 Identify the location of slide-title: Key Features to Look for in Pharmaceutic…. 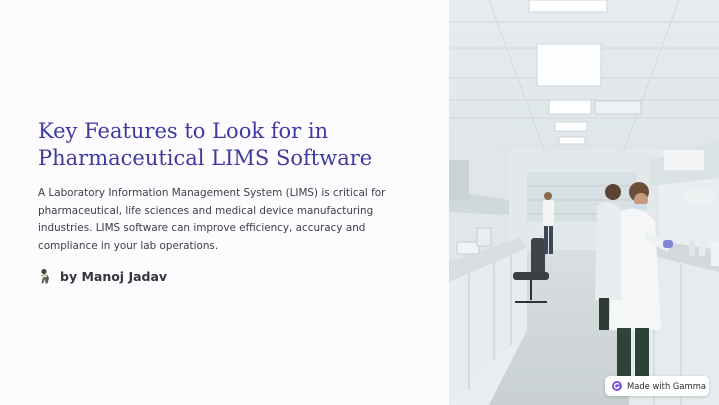
(205, 144).